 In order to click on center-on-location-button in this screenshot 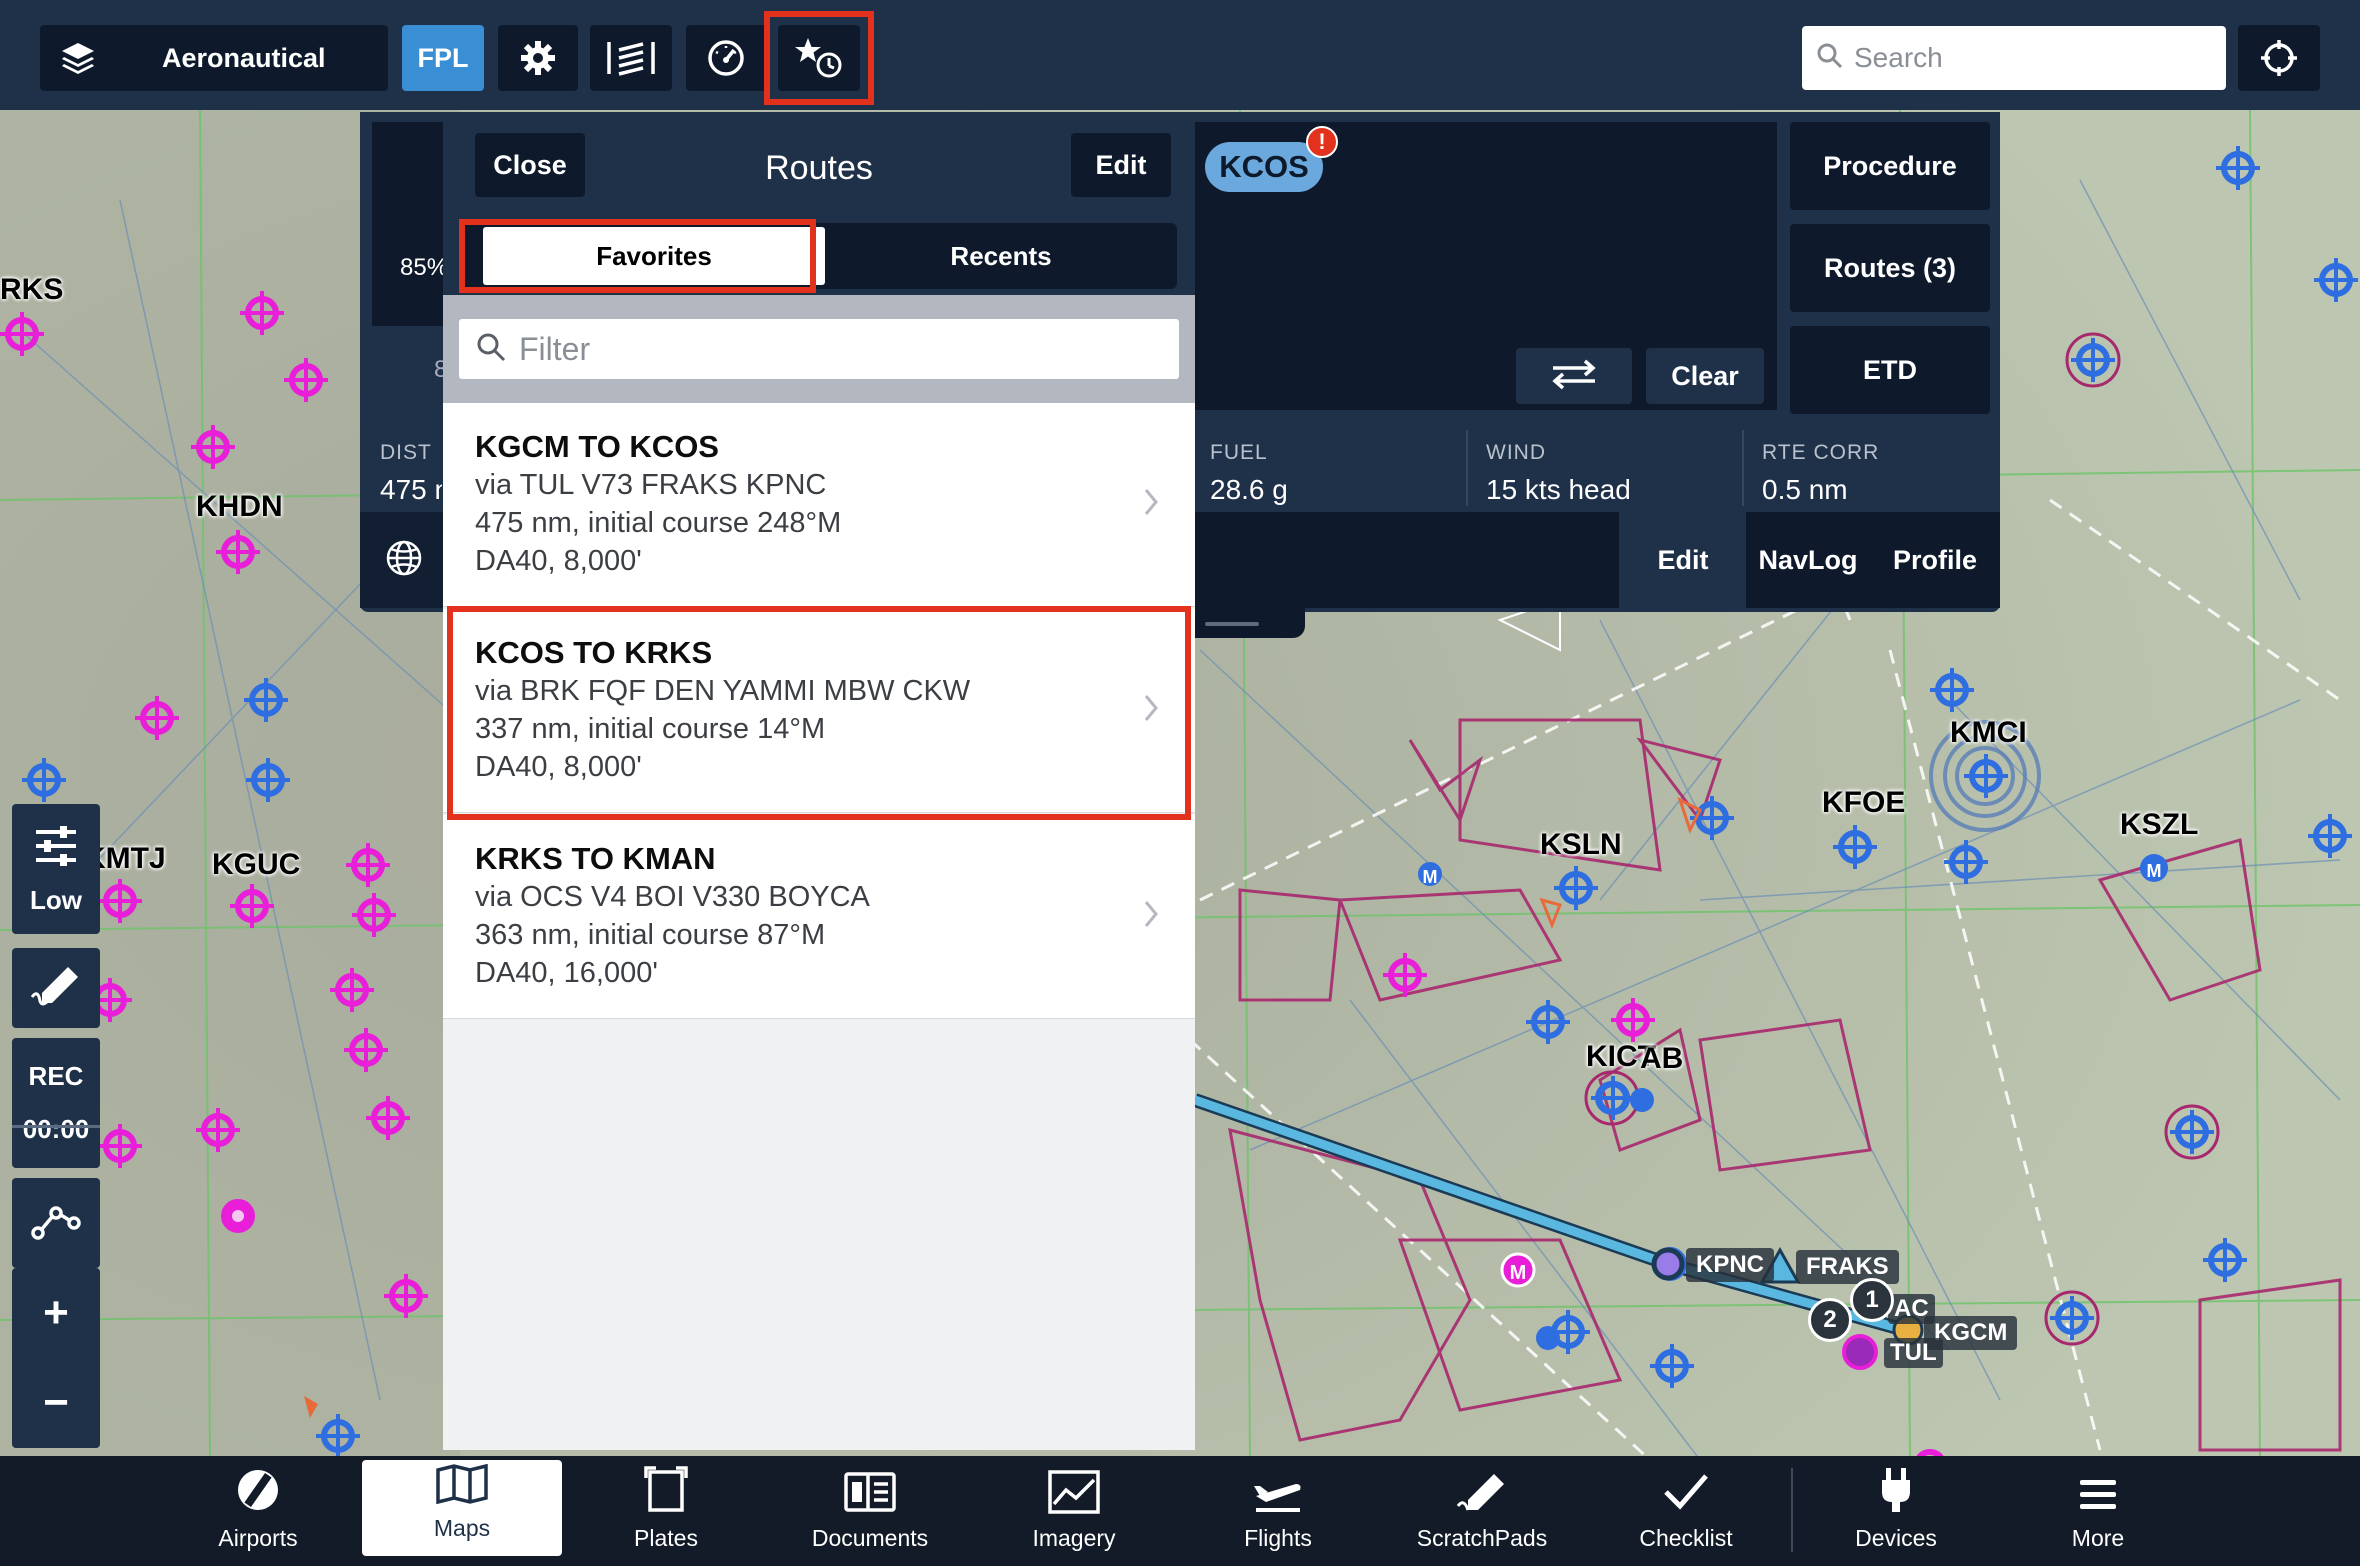, I will do `click(2279, 58)`.